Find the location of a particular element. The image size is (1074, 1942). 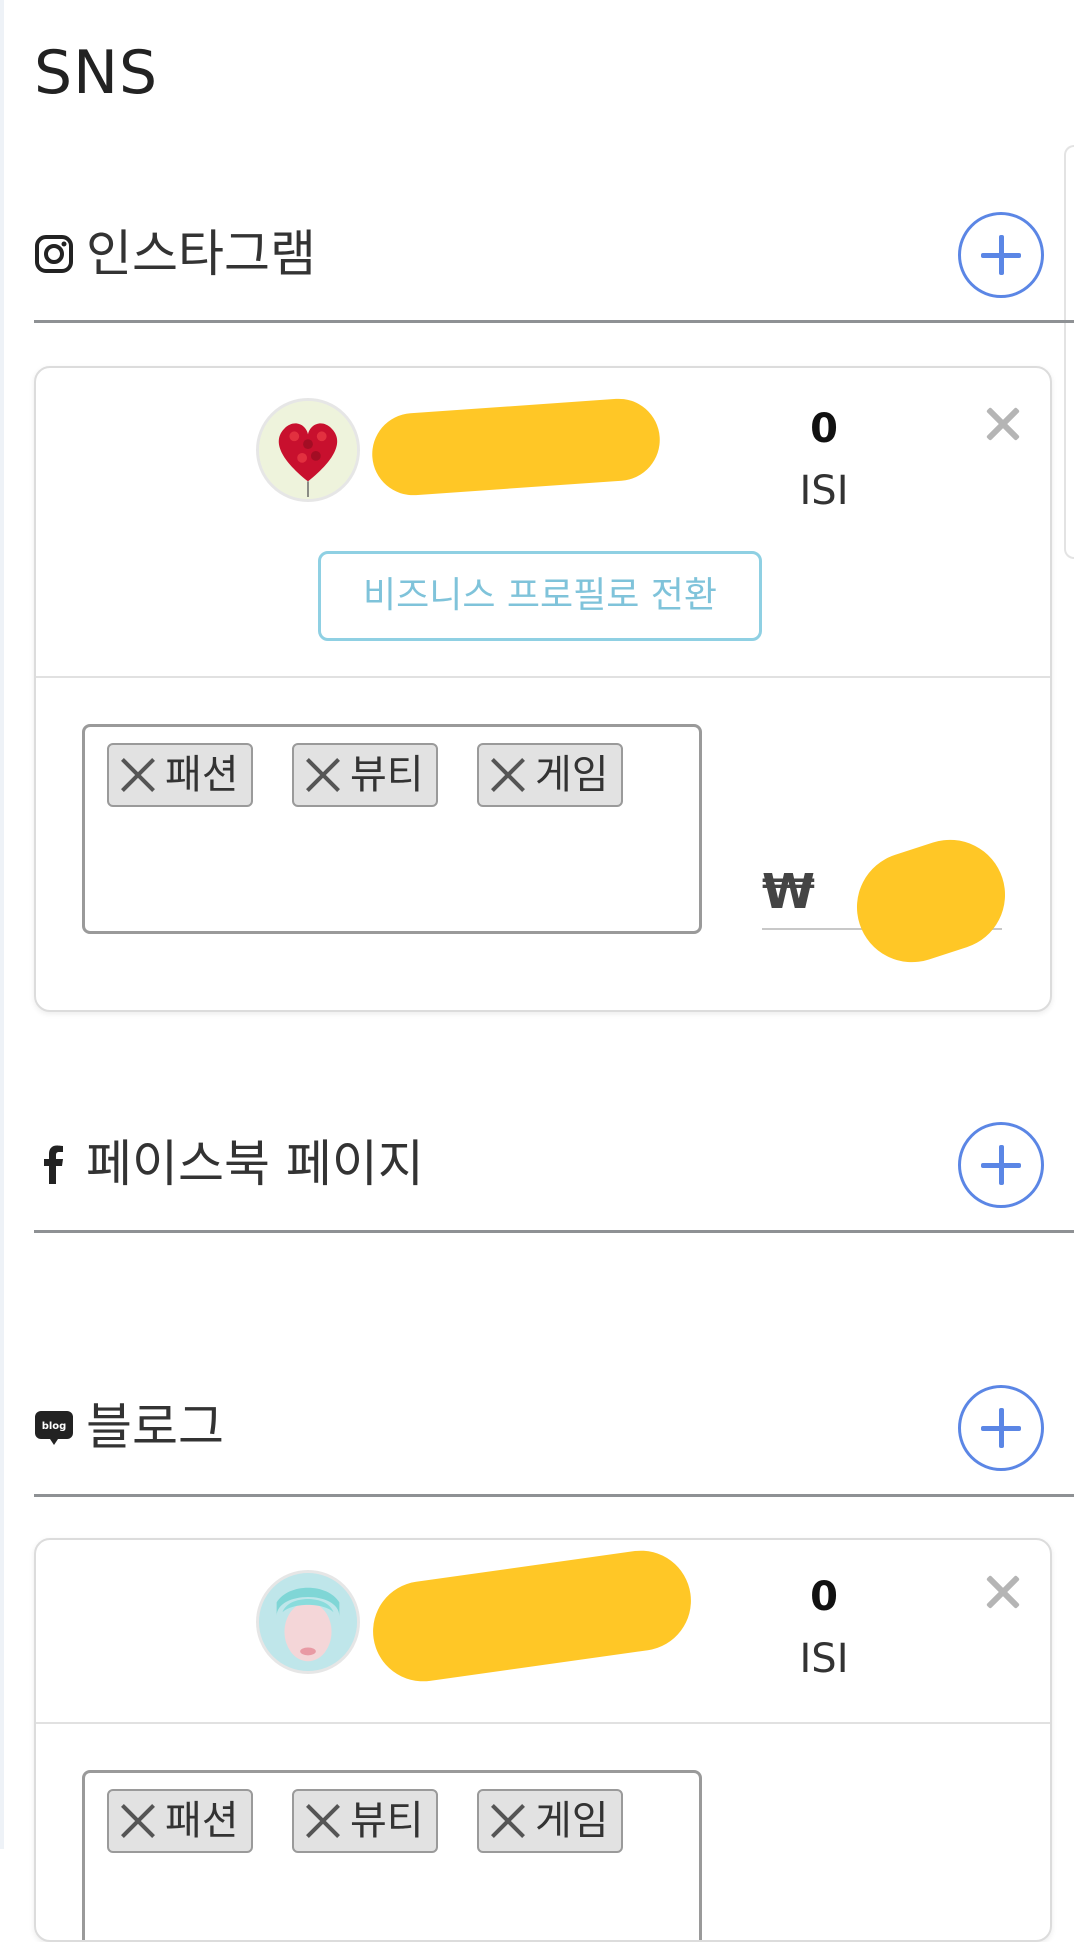

facebook-label: 페이스북 페이지 is located at coordinates (255, 1164).